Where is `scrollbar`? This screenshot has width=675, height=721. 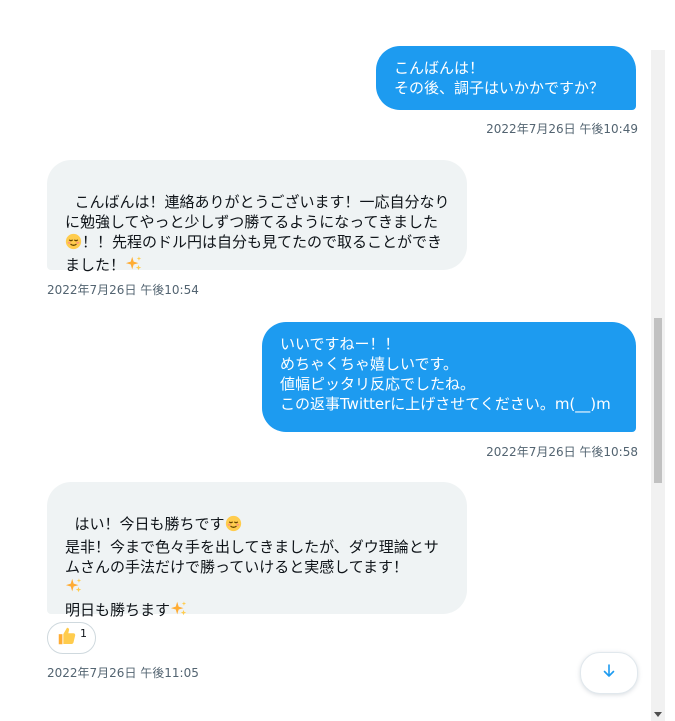 scrollbar is located at coordinates (658, 385).